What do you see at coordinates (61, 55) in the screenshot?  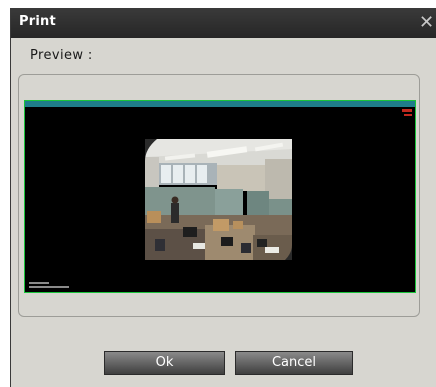 I see `preview-label: Preview :` at bounding box center [61, 55].